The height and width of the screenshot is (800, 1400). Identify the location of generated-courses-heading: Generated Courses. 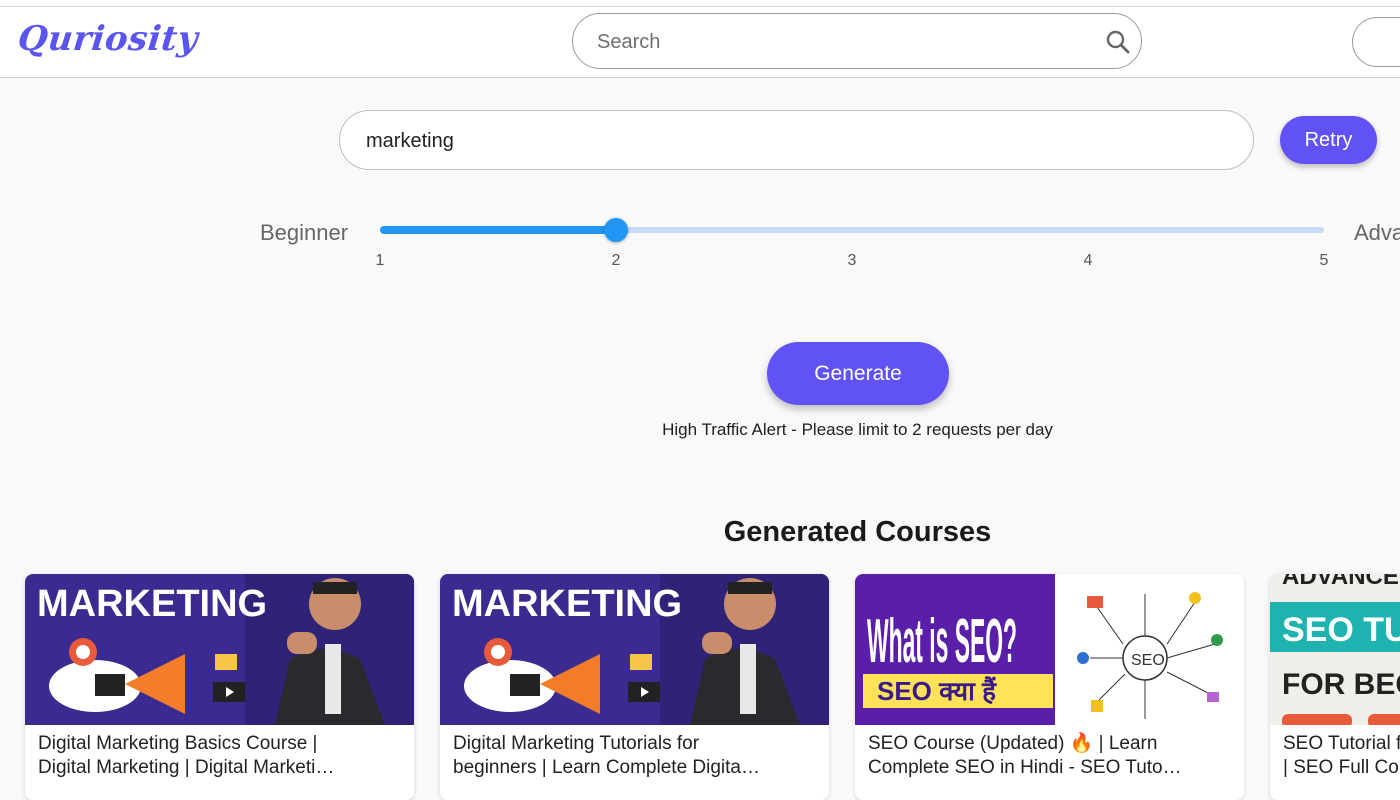
(857, 532).